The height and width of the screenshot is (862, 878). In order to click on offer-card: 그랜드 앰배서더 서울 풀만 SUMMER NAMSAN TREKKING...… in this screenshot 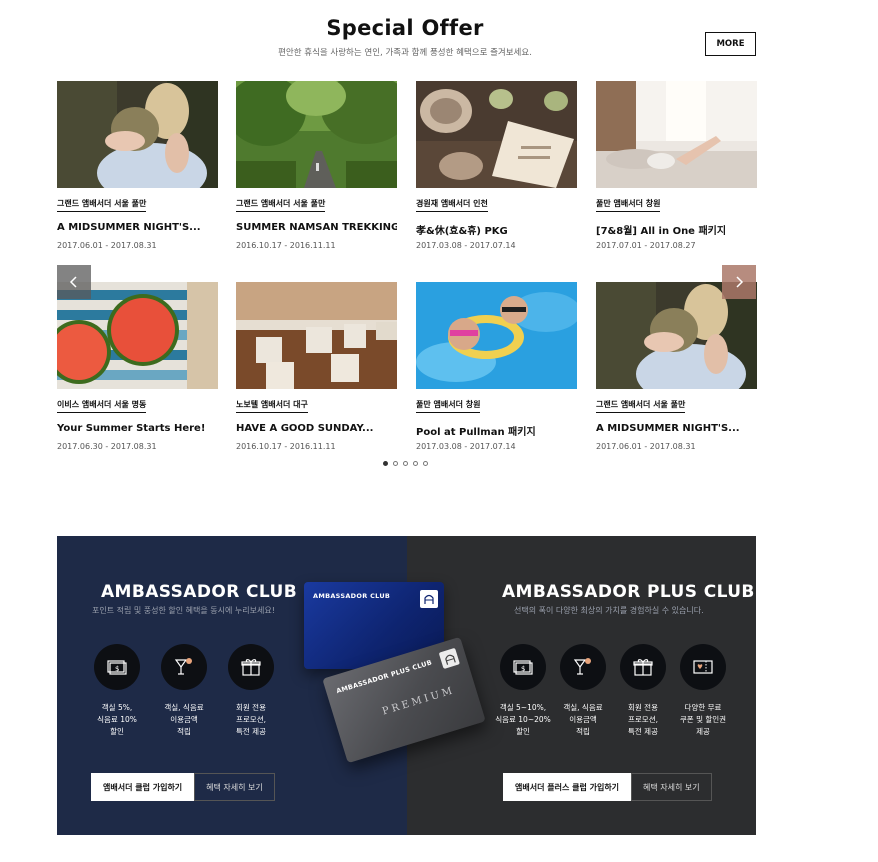, I will do `click(316, 165)`.